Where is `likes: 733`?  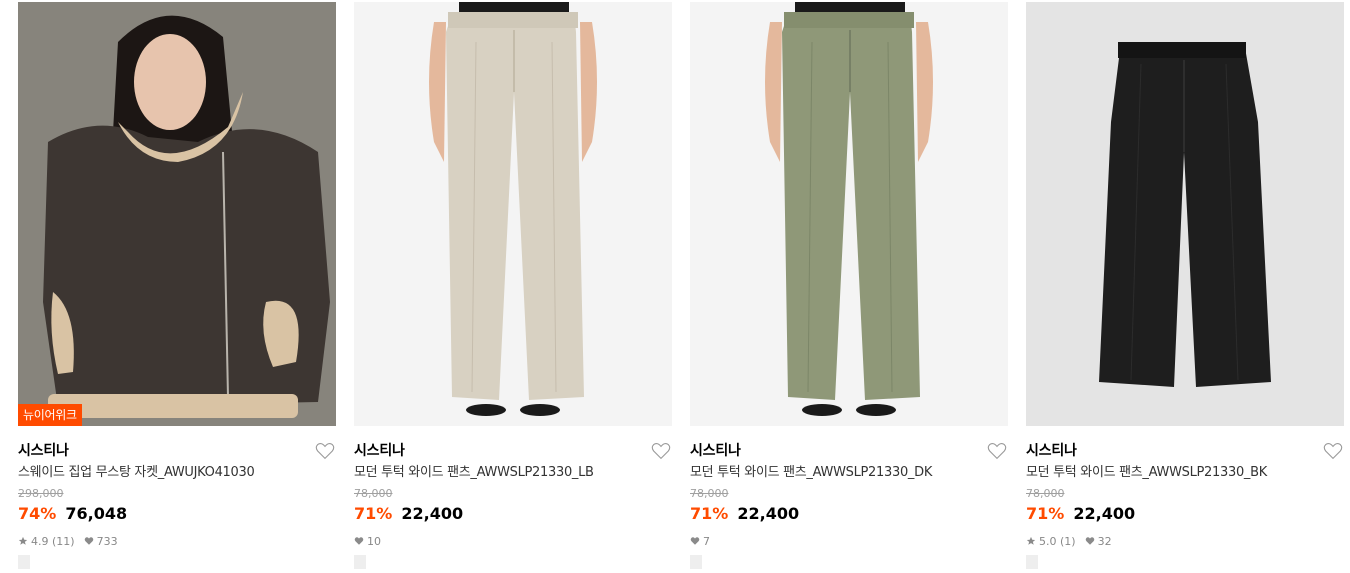 likes: 733 is located at coordinates (101, 541).